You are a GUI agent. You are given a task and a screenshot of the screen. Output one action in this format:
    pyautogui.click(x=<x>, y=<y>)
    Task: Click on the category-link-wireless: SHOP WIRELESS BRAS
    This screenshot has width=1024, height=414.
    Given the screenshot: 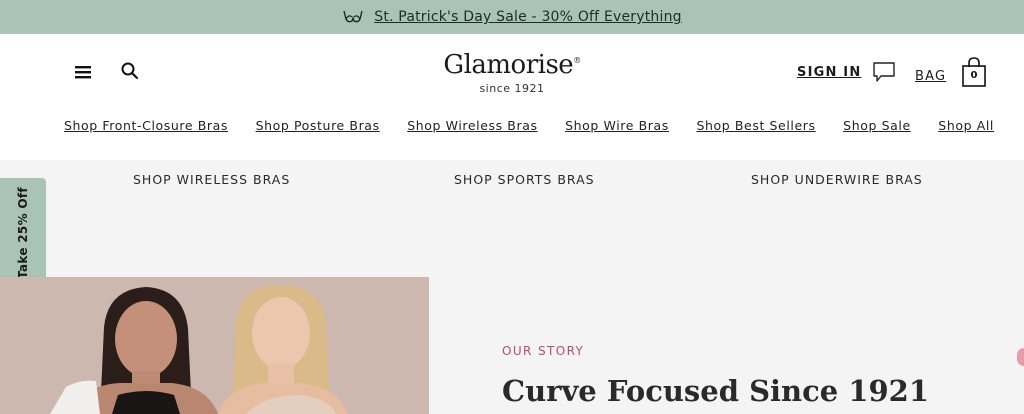 What is the action you would take?
    pyautogui.click(x=211, y=179)
    